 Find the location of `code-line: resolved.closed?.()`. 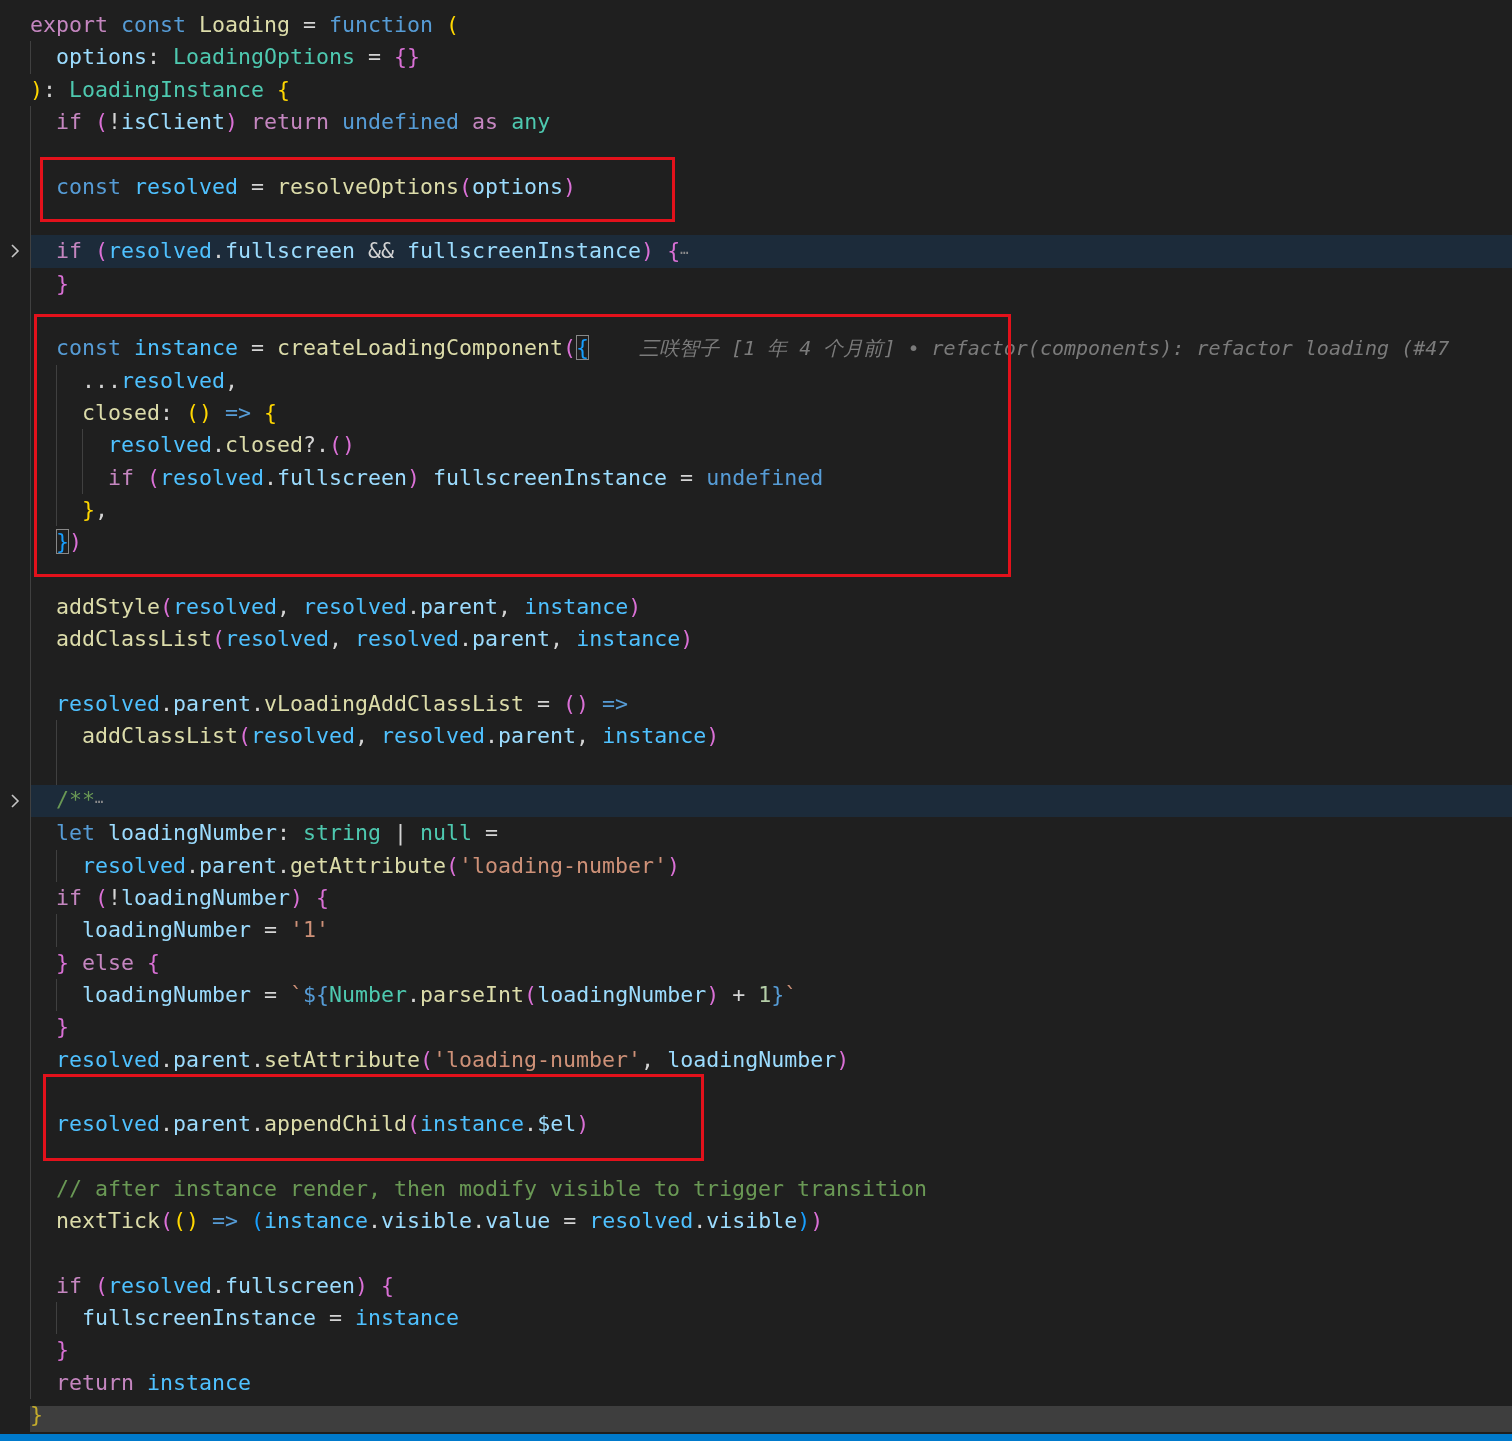

code-line: resolved.closed?.() is located at coordinates (232, 445).